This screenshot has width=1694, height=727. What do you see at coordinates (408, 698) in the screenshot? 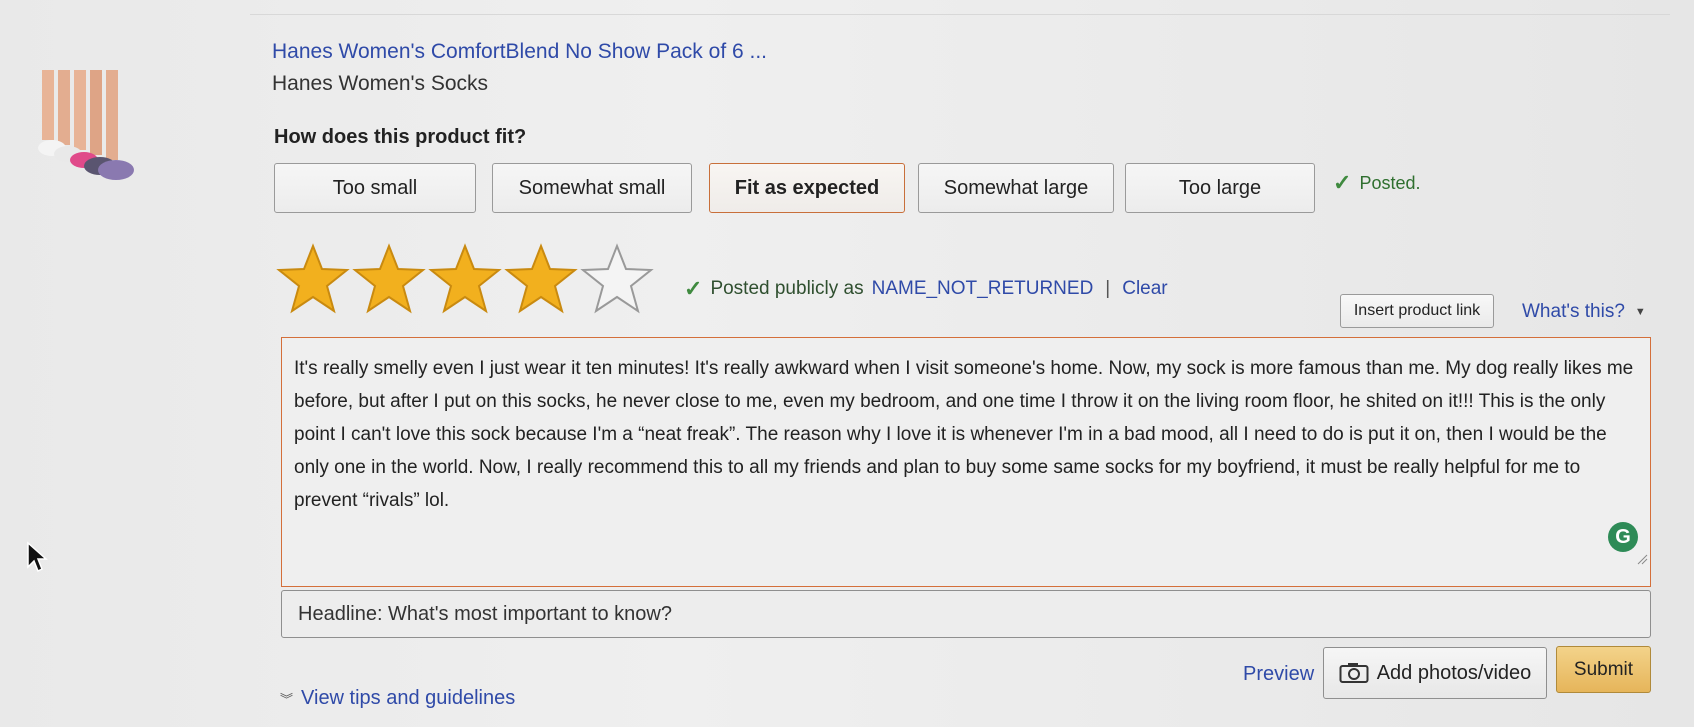
I see `view-tips-label: View tips and guidelines` at bounding box center [408, 698].